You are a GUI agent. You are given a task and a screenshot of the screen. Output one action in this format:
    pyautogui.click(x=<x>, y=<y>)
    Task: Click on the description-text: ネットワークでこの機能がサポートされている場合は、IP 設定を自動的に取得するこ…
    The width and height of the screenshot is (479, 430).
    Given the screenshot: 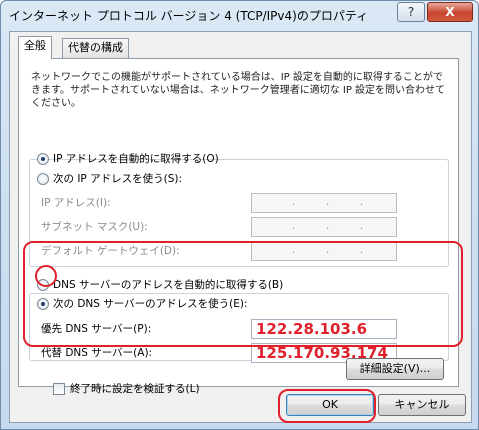 What is the action you would take?
    pyautogui.click(x=238, y=90)
    